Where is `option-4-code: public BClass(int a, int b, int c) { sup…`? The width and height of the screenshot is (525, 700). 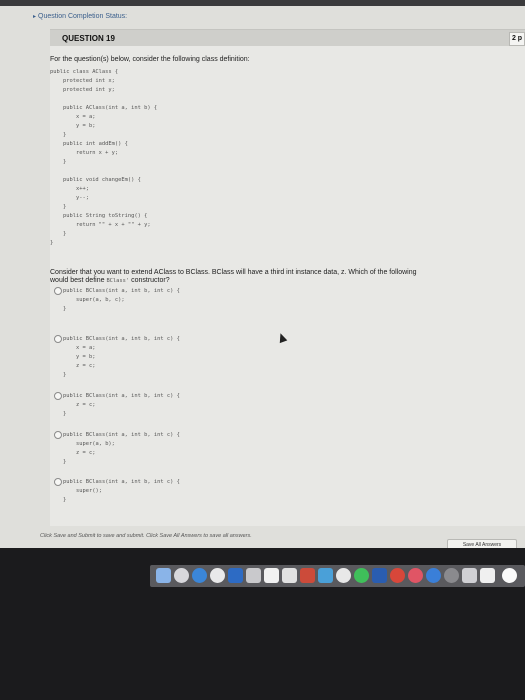 option-4-code: public BClass(int a, int b, int c) { sup… is located at coordinates (121, 449).